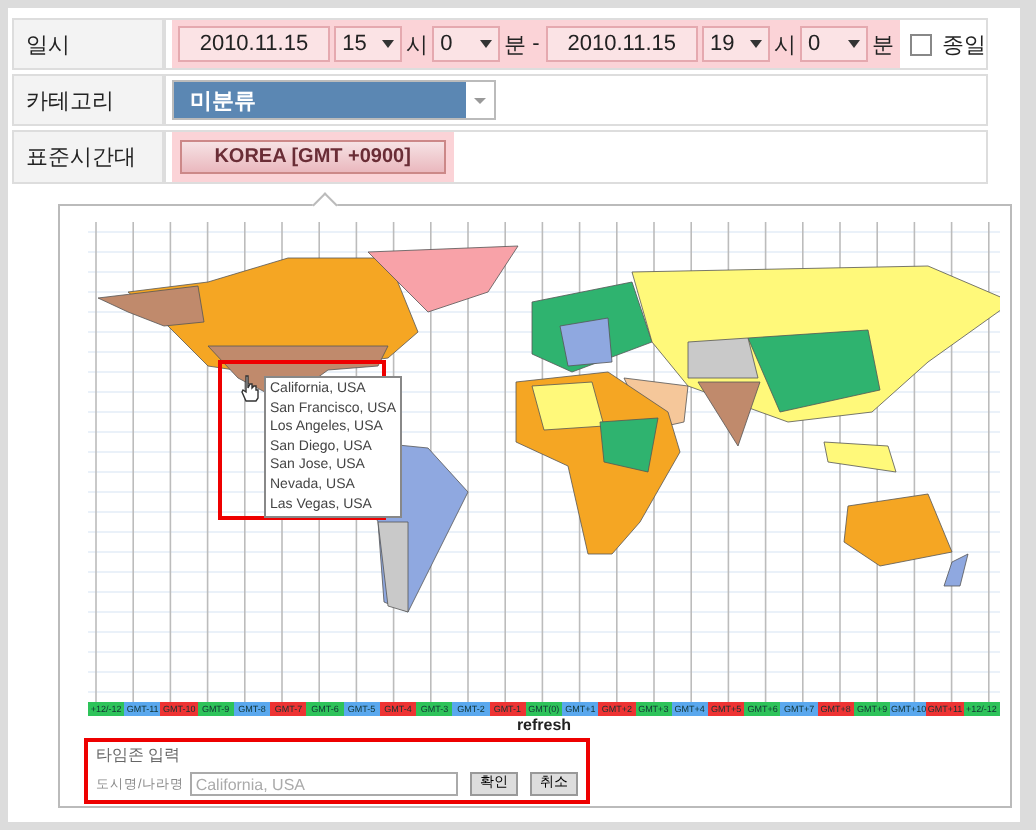 This screenshot has width=1036, height=830. Describe the element at coordinates (368, 44) in the screenshot. I see `hour-select: 15` at that location.